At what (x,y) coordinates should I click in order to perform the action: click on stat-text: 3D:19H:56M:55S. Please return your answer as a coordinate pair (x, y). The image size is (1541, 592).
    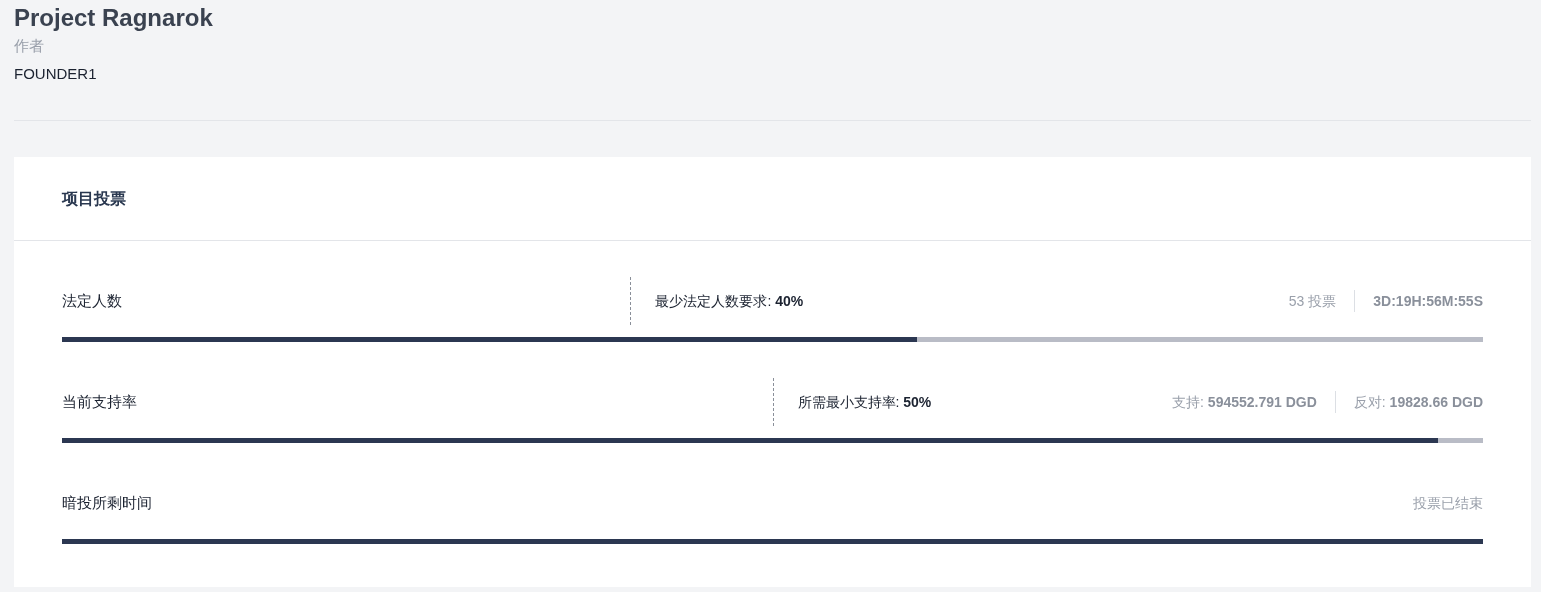
    Looking at the image, I should click on (1428, 301).